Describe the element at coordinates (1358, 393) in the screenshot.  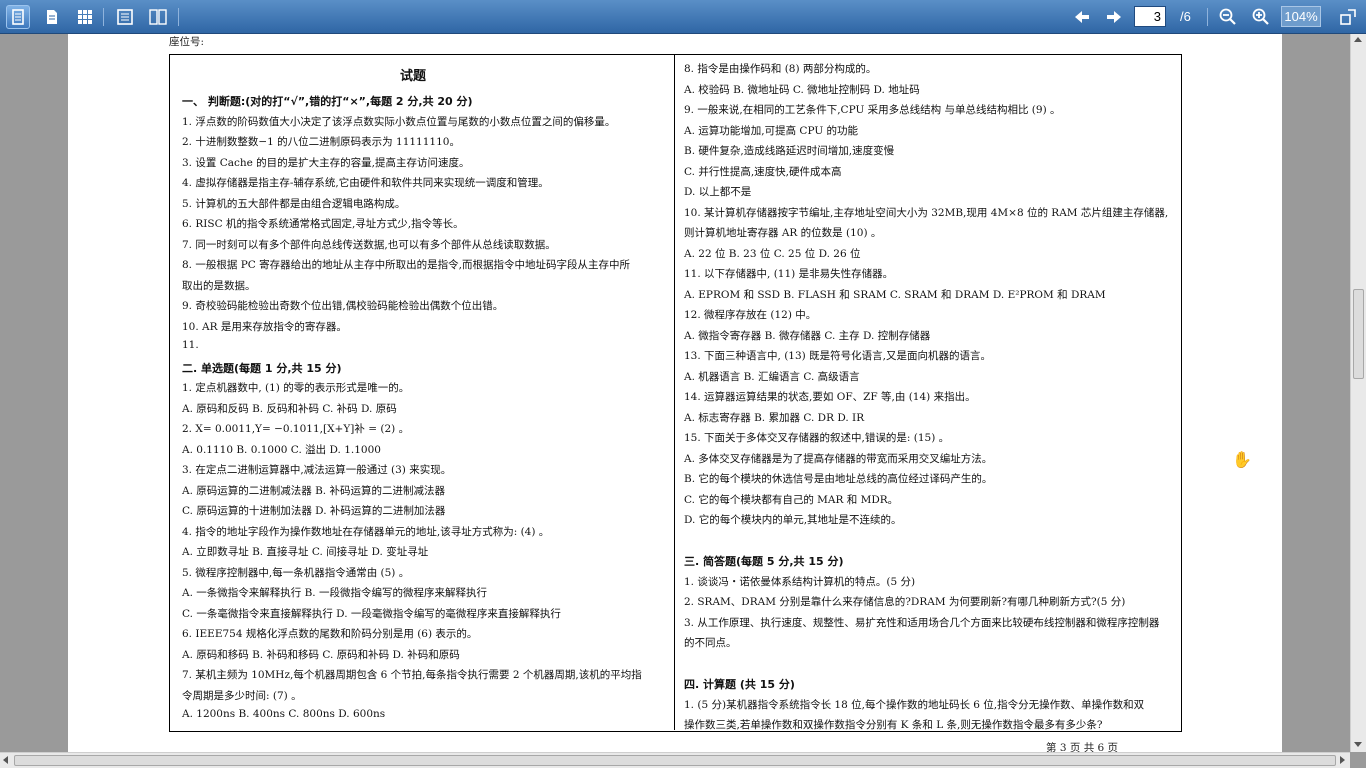
I see `vertical-scrollbar` at that location.